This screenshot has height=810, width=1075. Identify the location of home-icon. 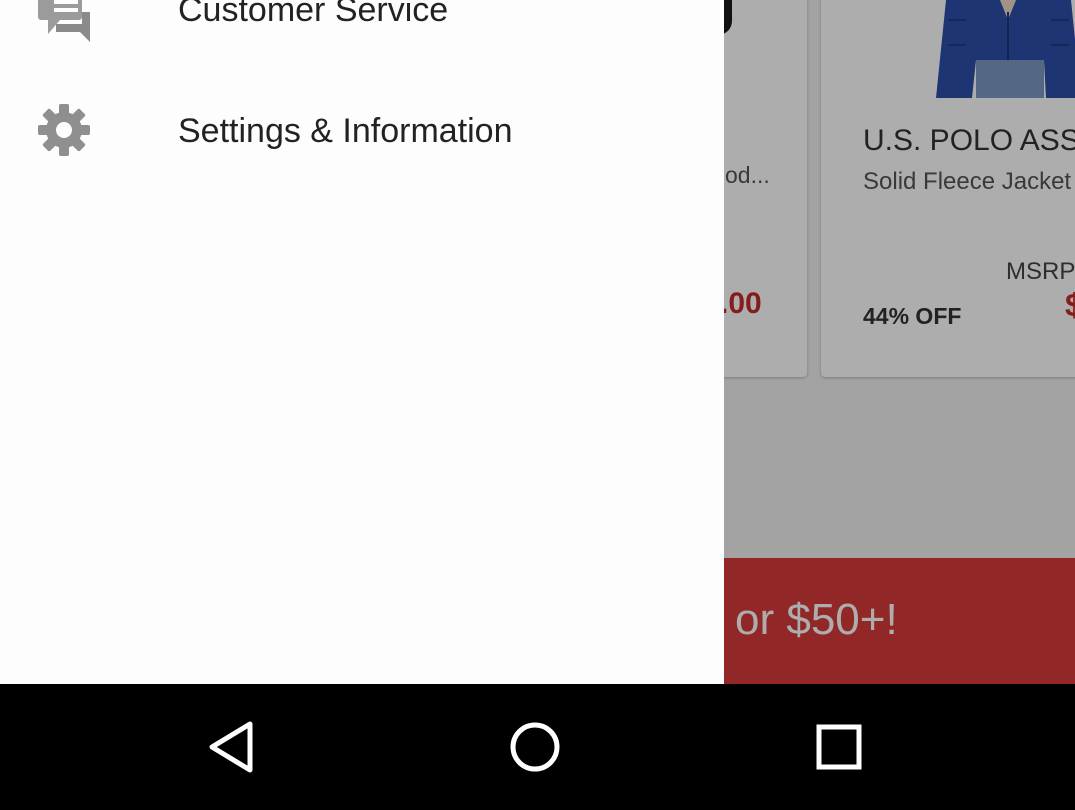
(535, 747).